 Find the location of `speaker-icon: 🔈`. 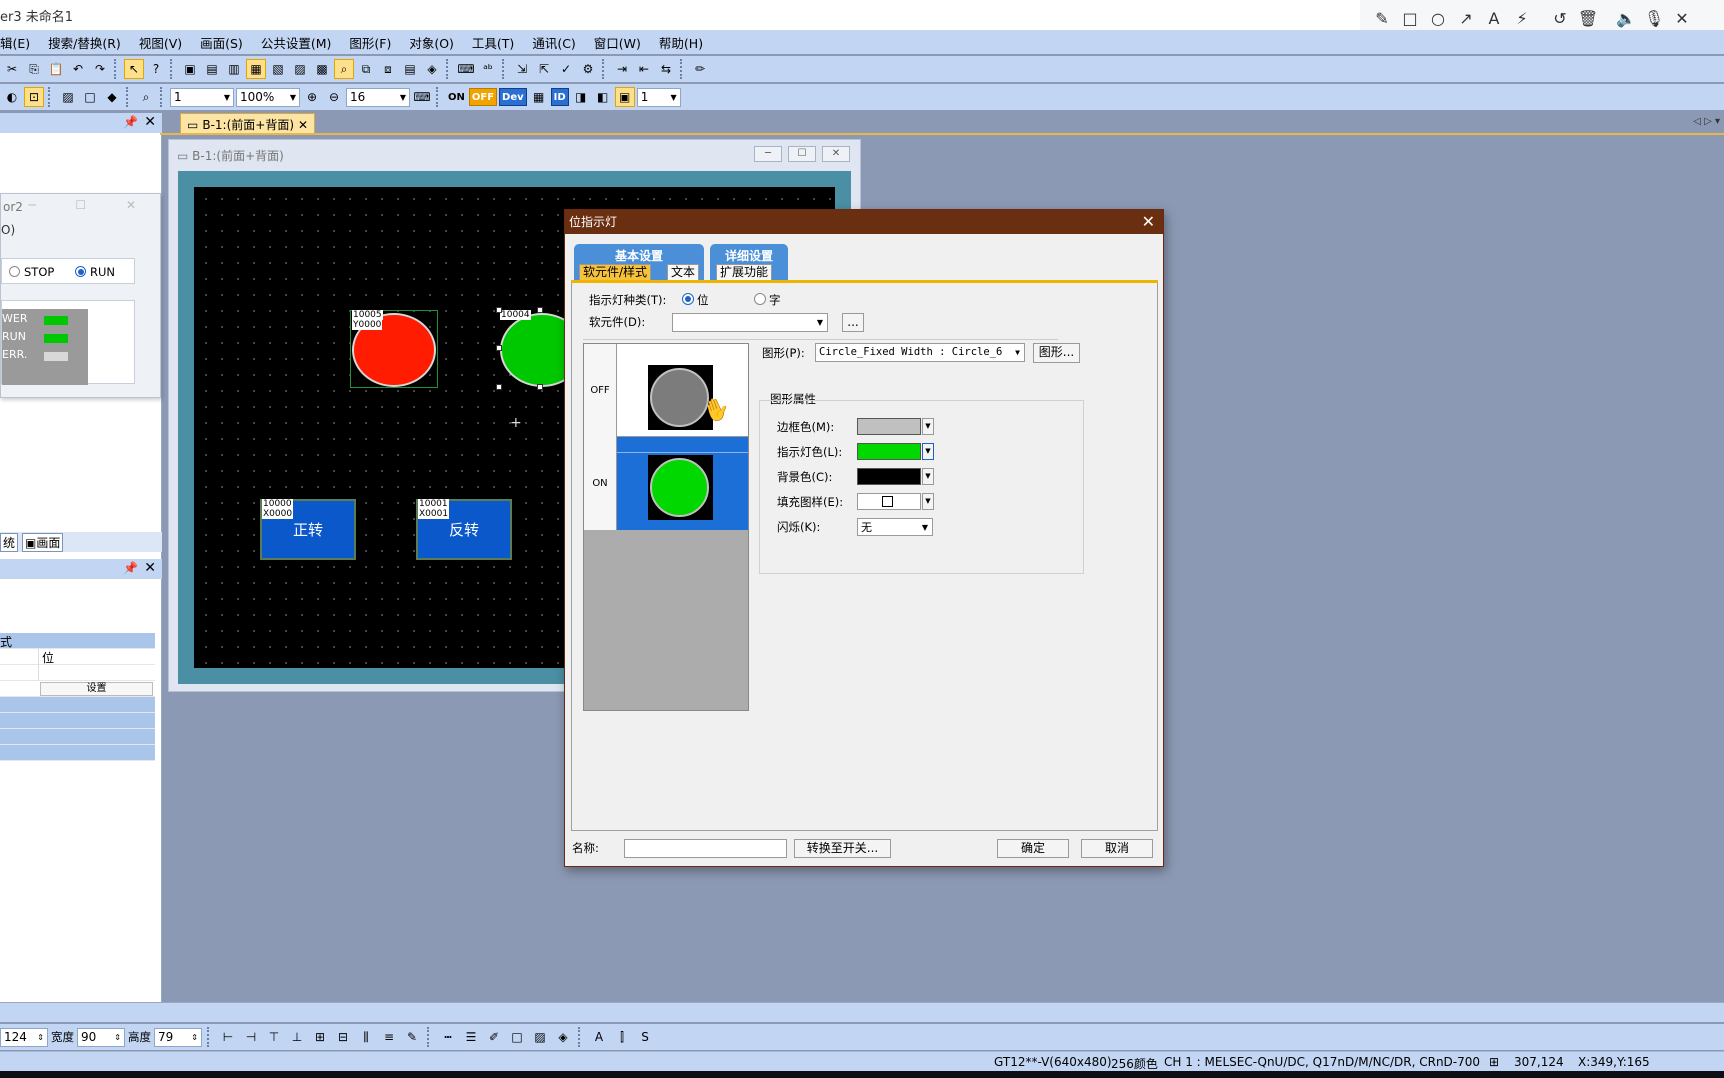

speaker-icon: 🔈 is located at coordinates (1626, 19).